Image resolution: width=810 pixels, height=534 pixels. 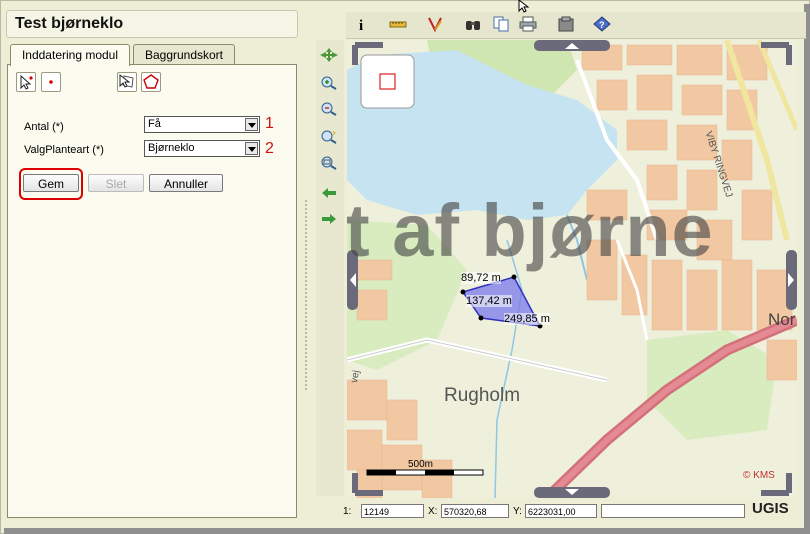 I want to click on tab-inddatering: Inddatering modul, so click(x=70, y=55).